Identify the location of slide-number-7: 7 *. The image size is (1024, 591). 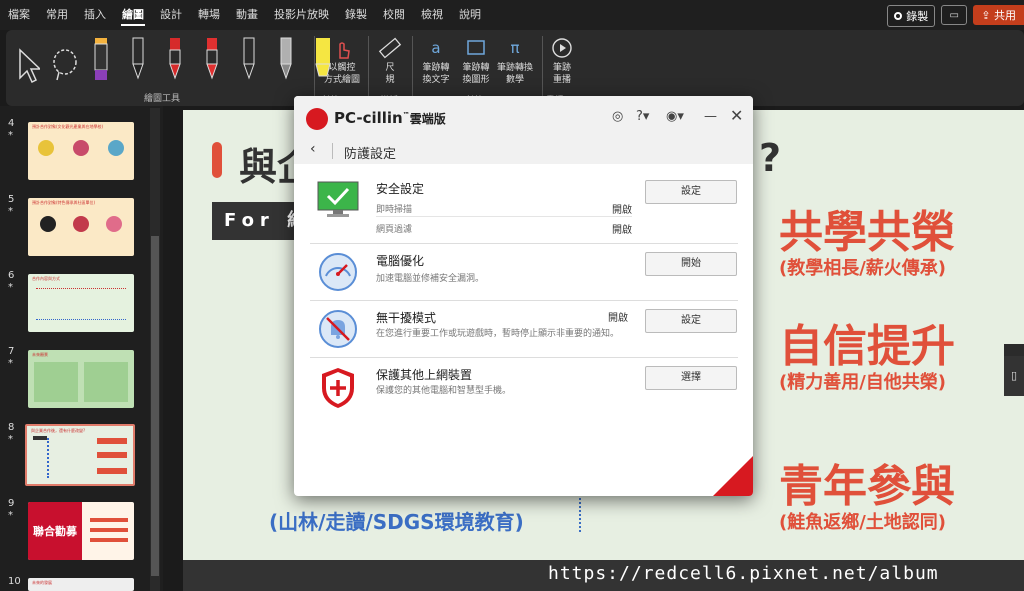
(11, 357).